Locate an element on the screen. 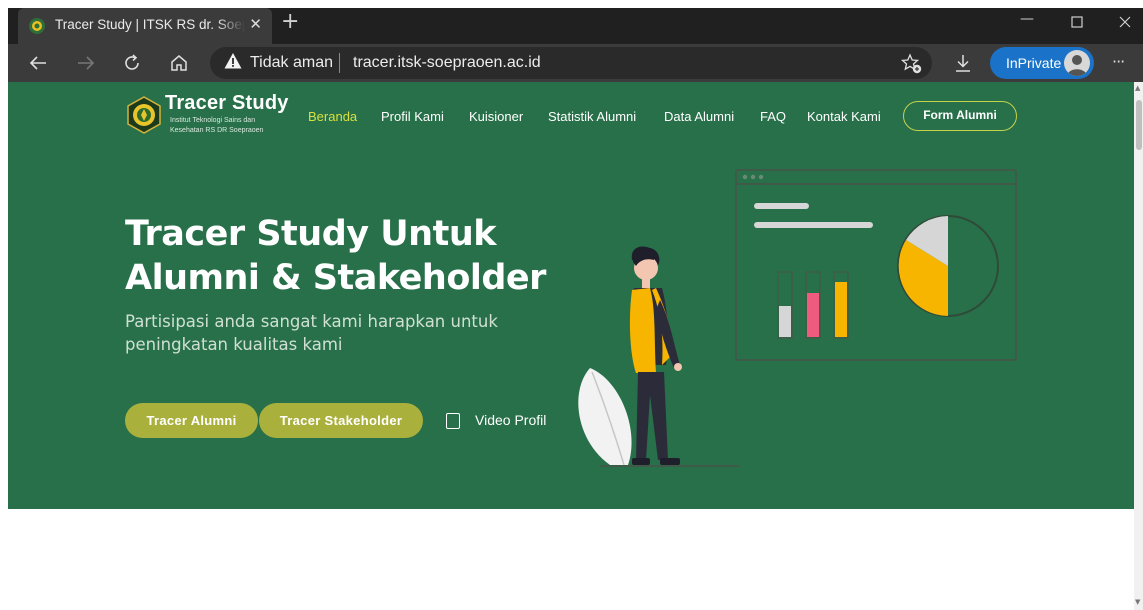 This screenshot has width=1143, height=610. window-close-icon is located at coordinates (1125, 22).